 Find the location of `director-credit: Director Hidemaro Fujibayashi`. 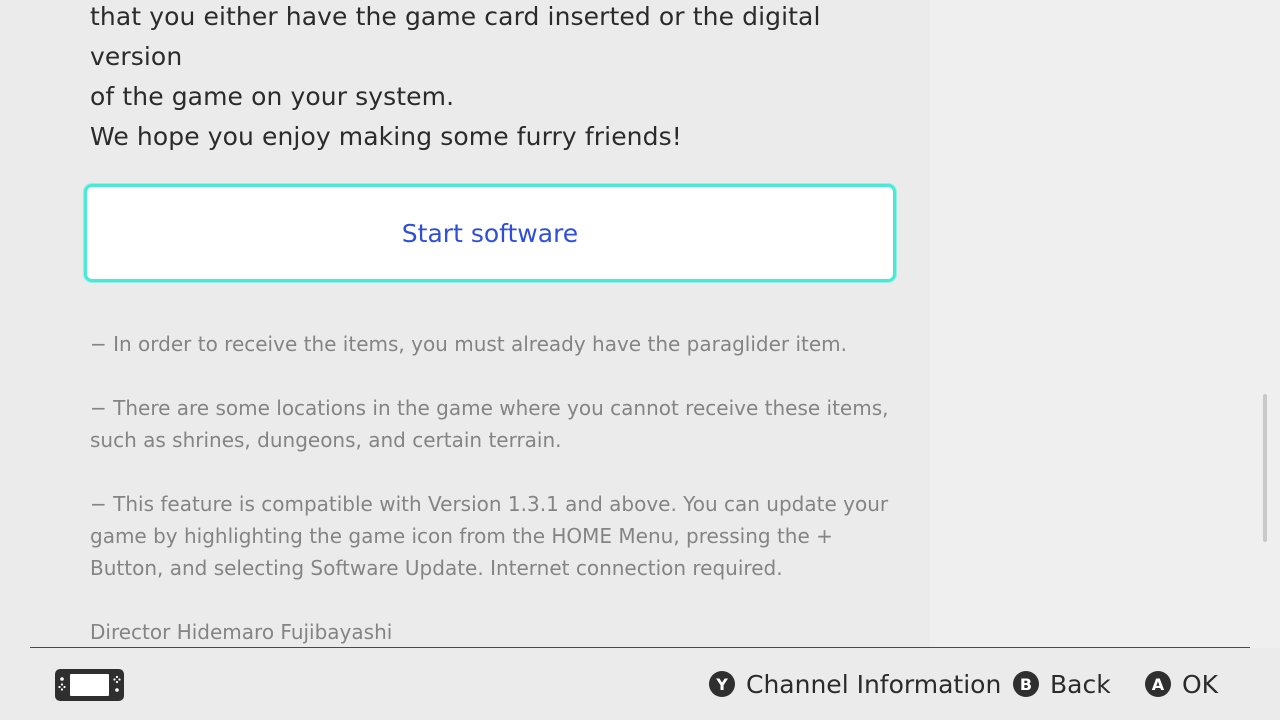

director-credit: Director Hidemaro Fujibayashi is located at coordinates (241, 632).